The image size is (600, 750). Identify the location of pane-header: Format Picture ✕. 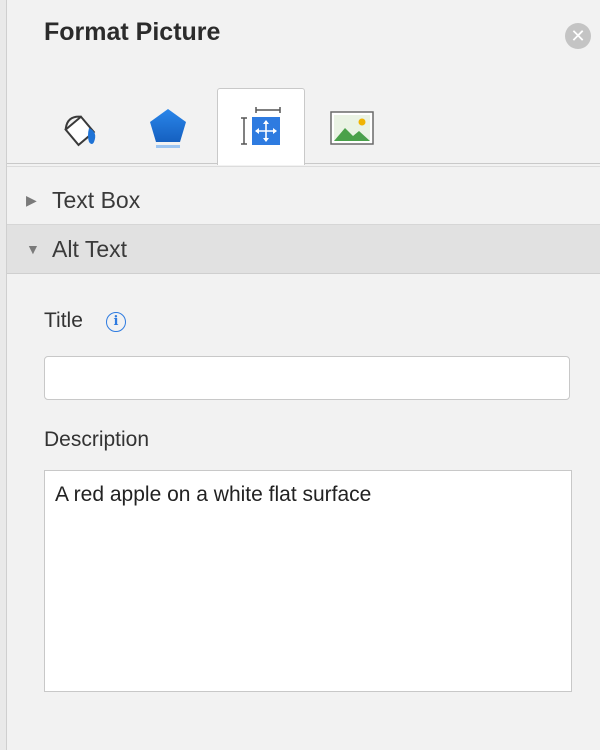
(303, 32).